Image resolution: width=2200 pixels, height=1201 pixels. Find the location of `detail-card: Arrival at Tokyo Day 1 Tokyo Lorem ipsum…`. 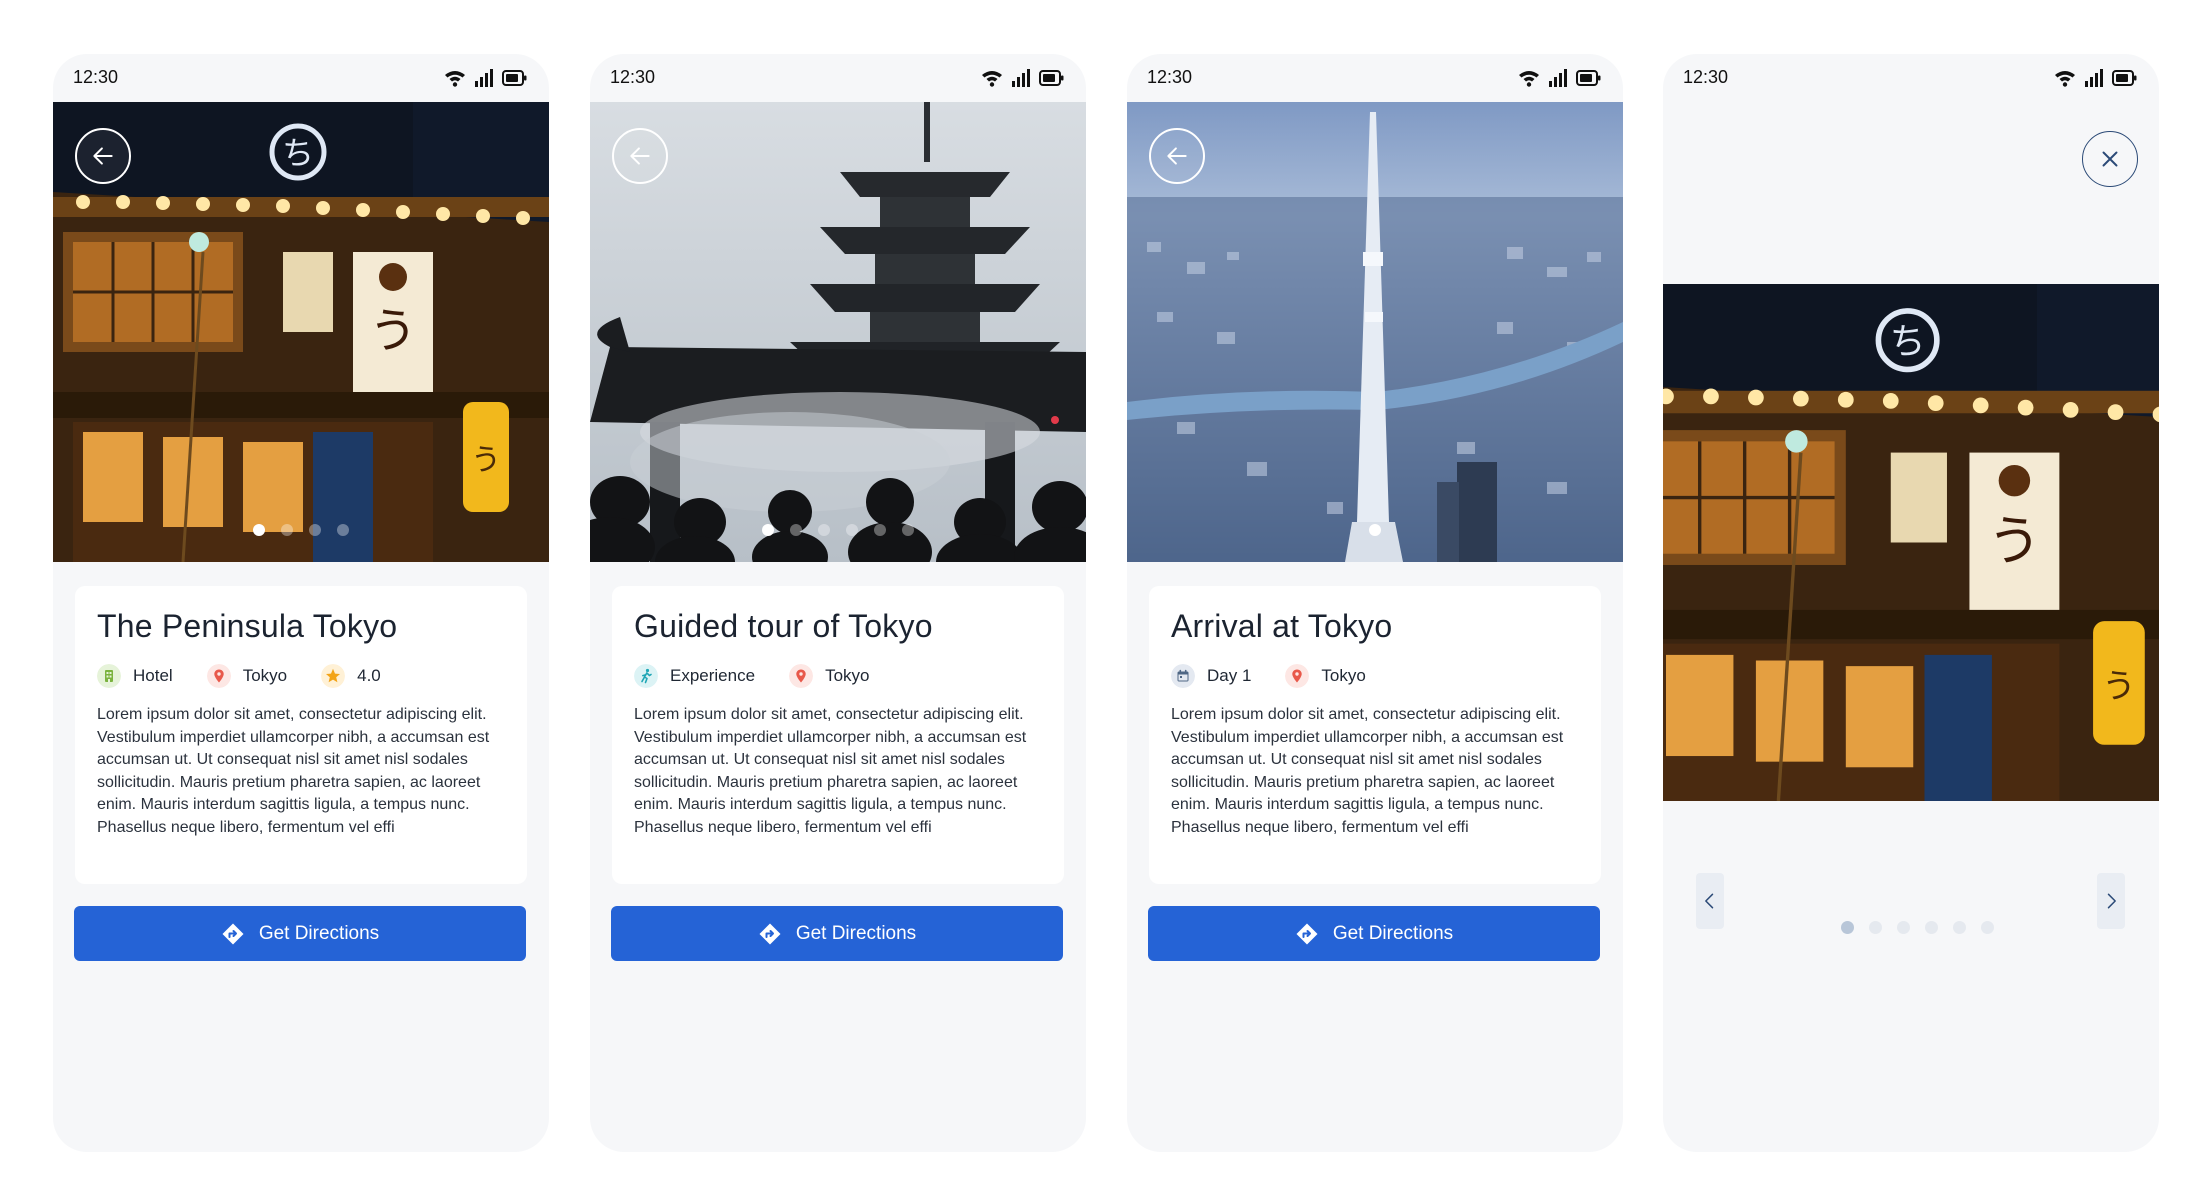

detail-card: Arrival at Tokyo Day 1 Tokyo Lorem ipsum… is located at coordinates (1375, 735).